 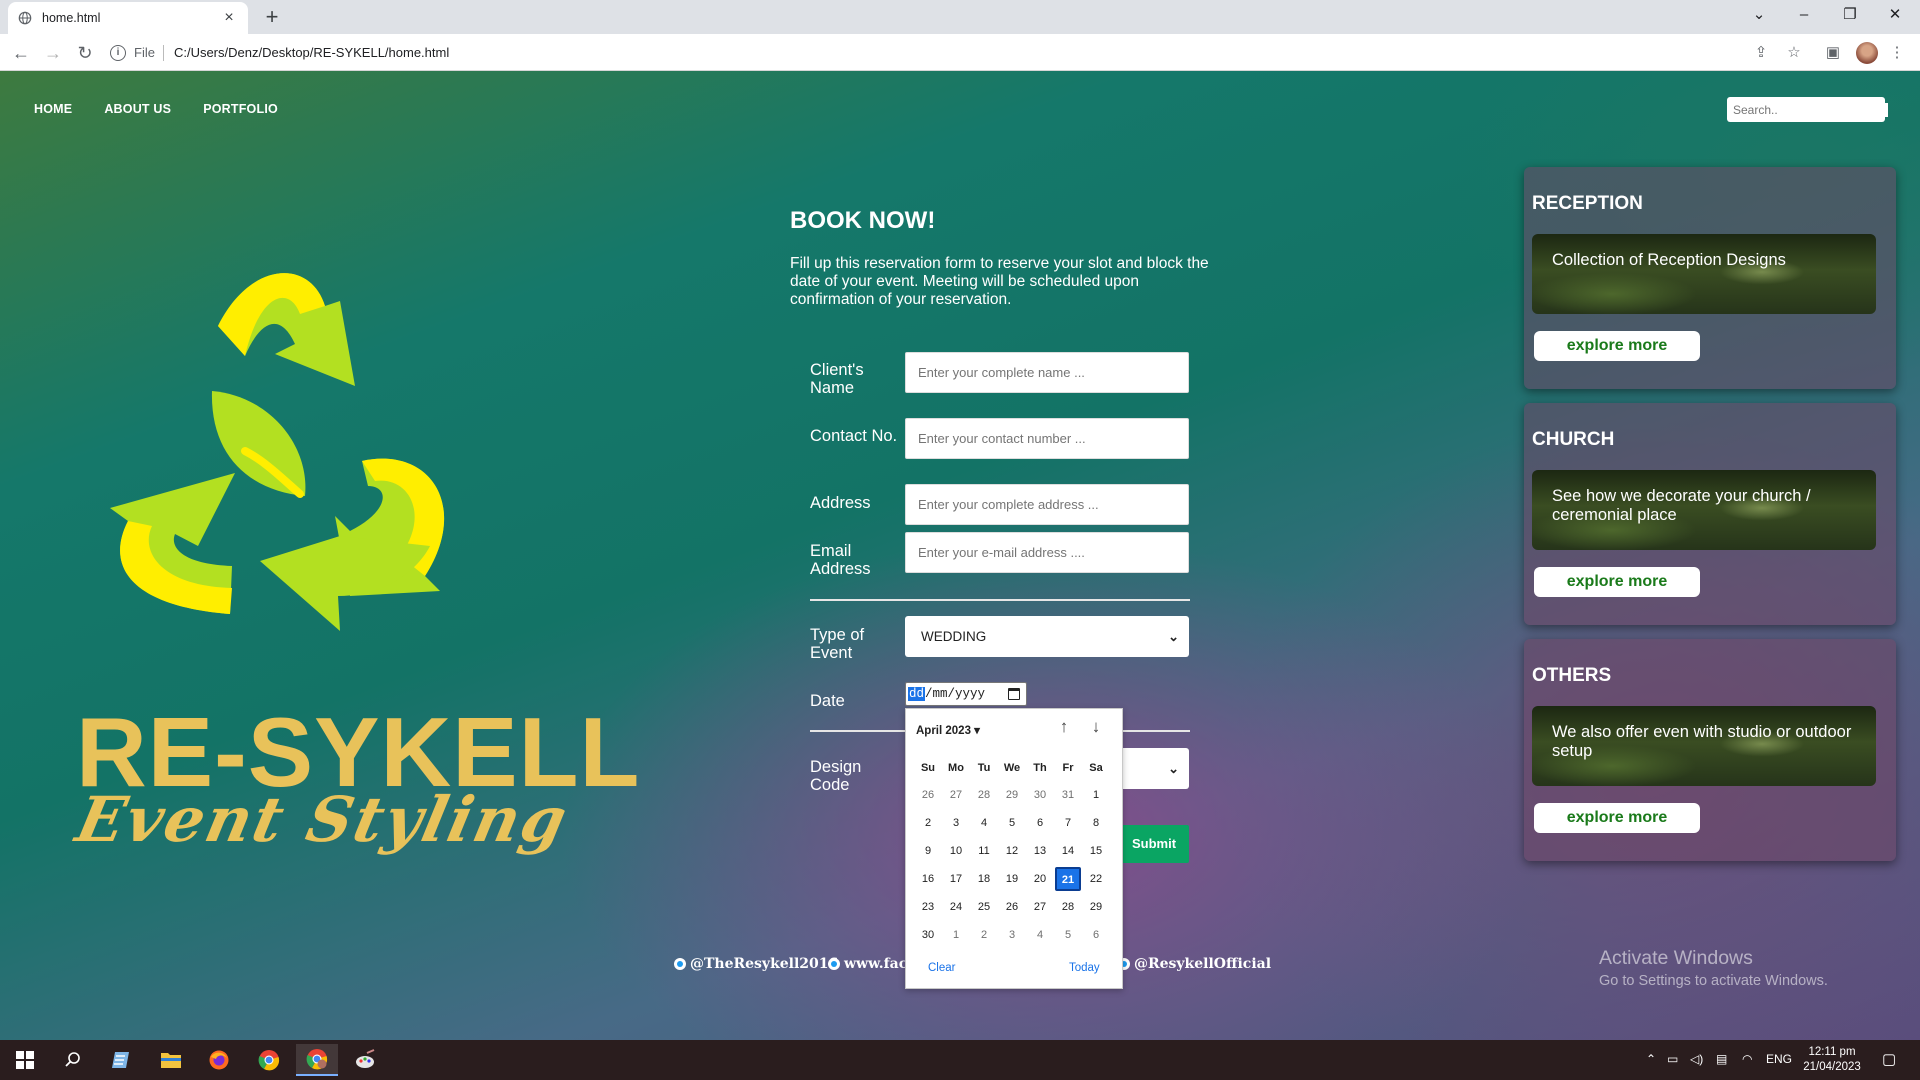 What do you see at coordinates (1068, 851) in the screenshot?
I see `calendar-day: 14` at bounding box center [1068, 851].